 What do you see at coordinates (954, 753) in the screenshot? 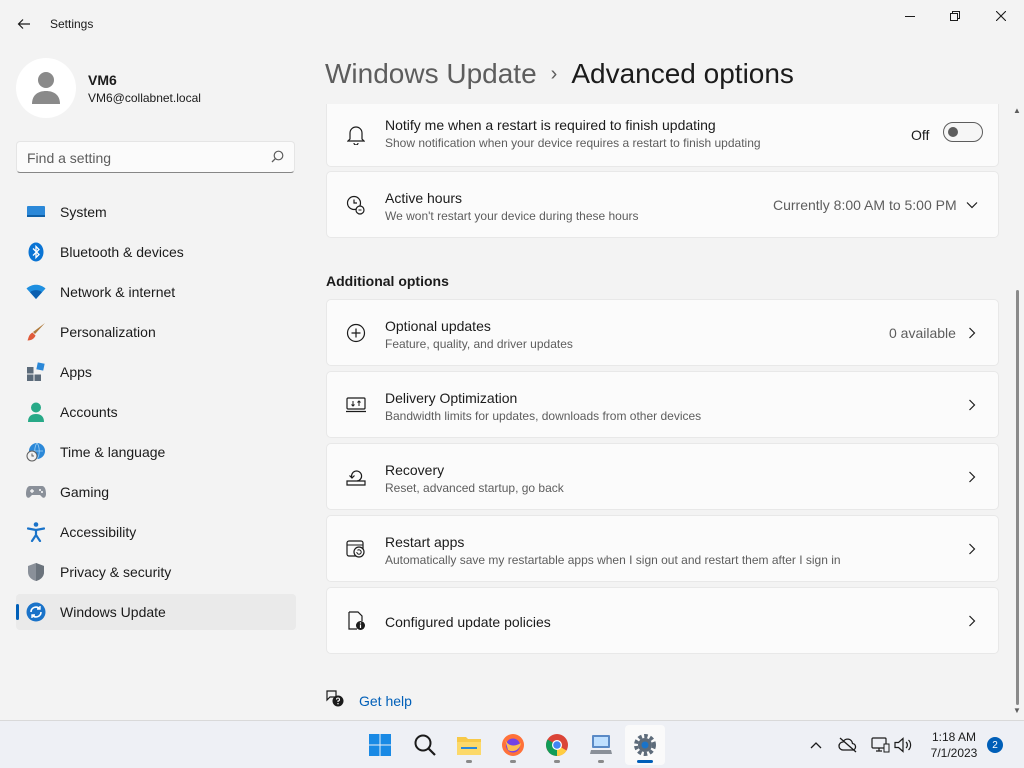
I see `clock-date: 7/1/2023` at bounding box center [954, 753].